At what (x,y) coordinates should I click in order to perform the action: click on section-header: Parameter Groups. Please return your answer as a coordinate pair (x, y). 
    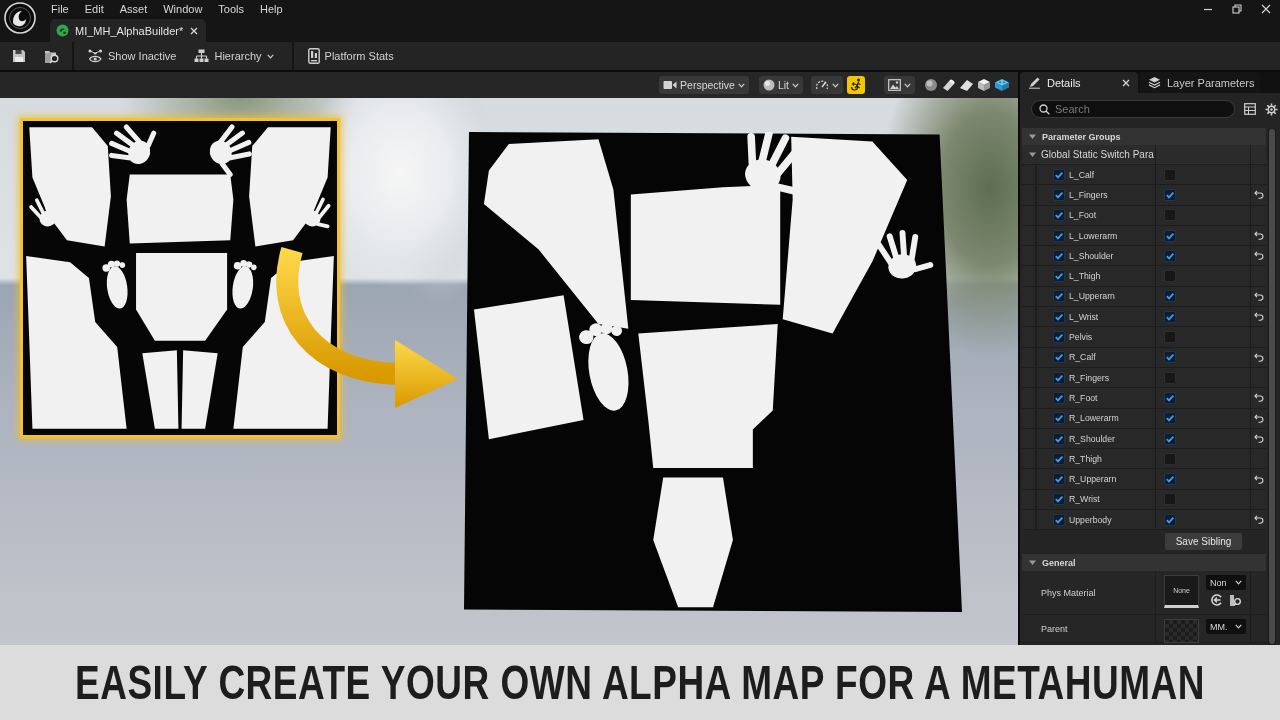
    Looking at the image, I should click on (1144, 136).